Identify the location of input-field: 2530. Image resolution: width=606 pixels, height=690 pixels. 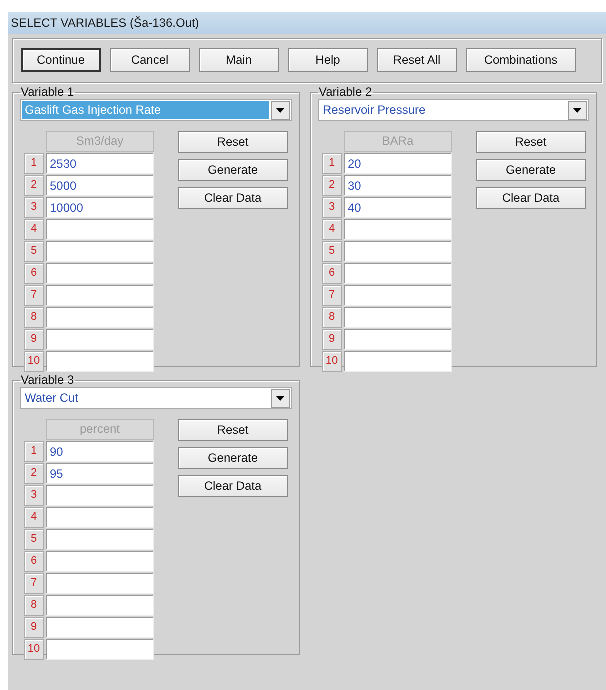
(100, 163).